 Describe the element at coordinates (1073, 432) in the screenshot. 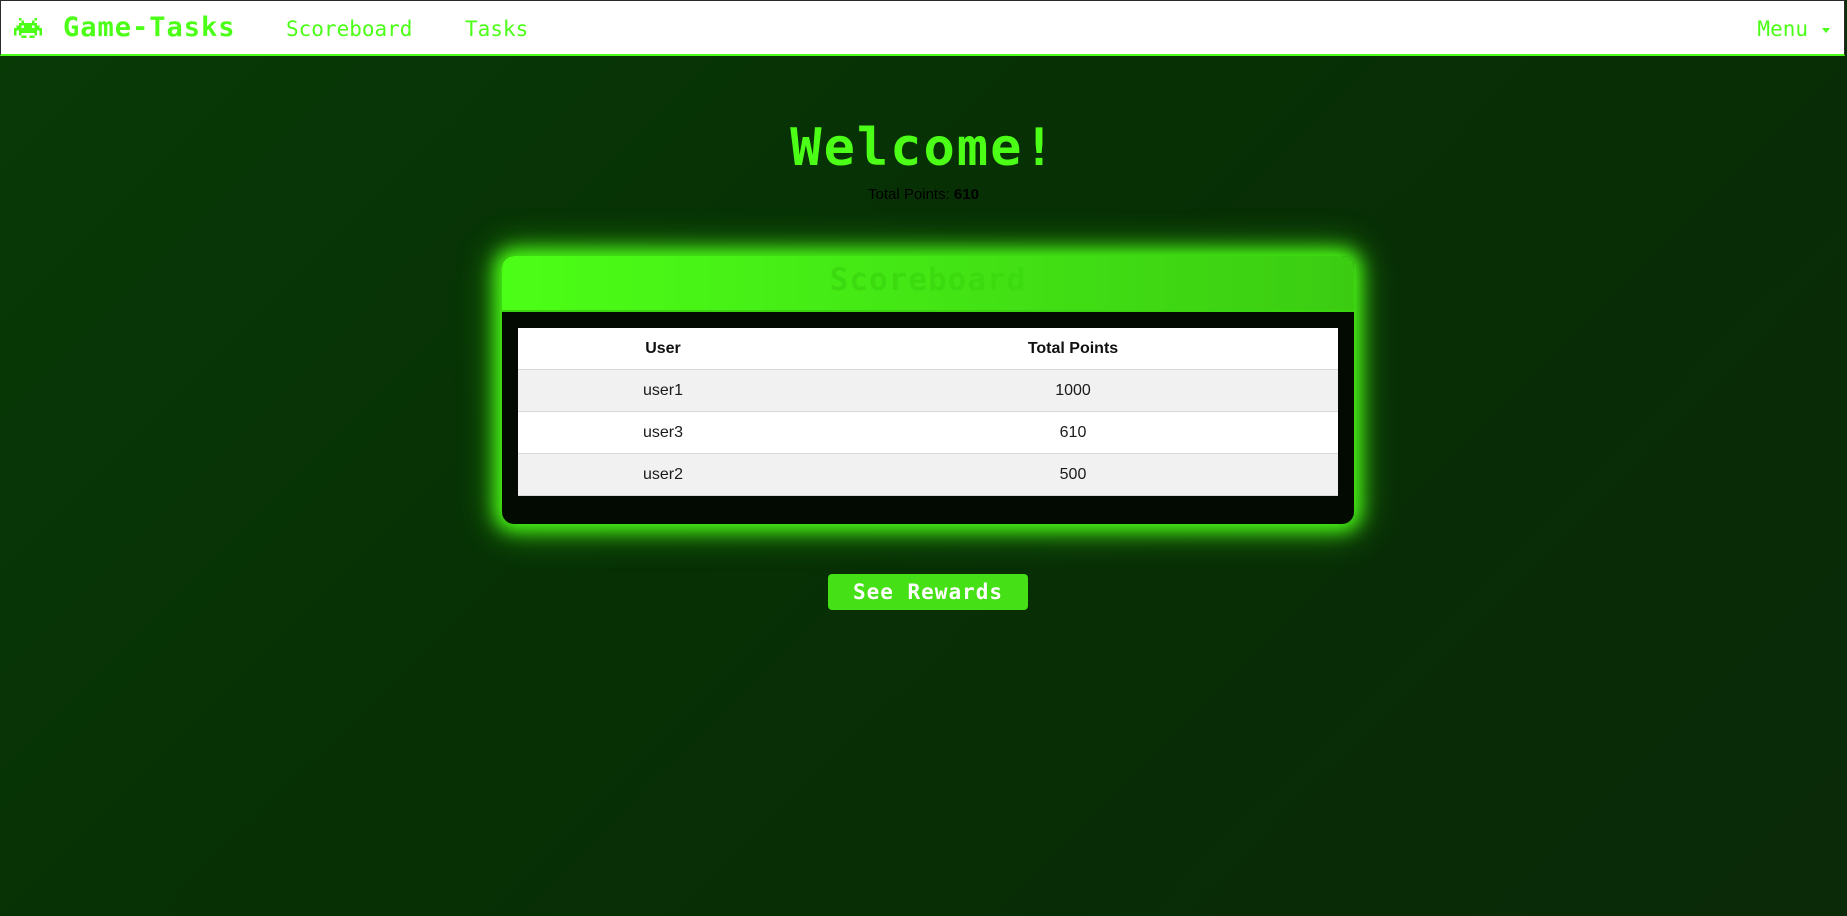

I see `cell-points: 610` at that location.